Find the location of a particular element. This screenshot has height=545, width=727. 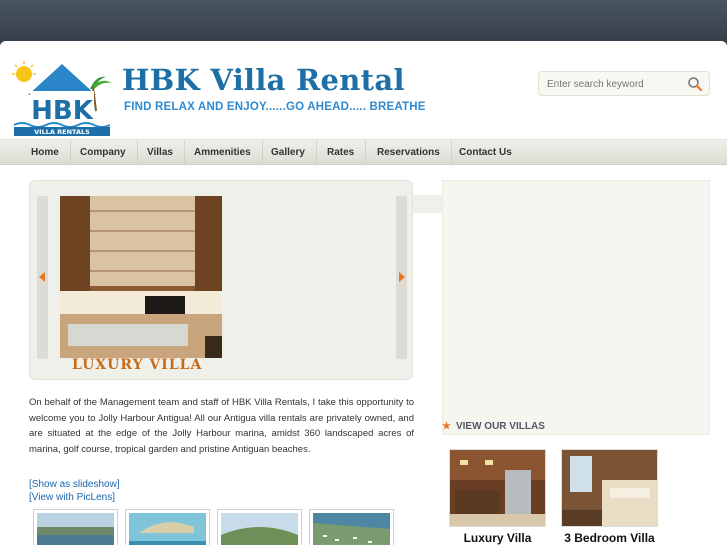

slide-caption: LUXURY VILLA is located at coordinates (137, 365).